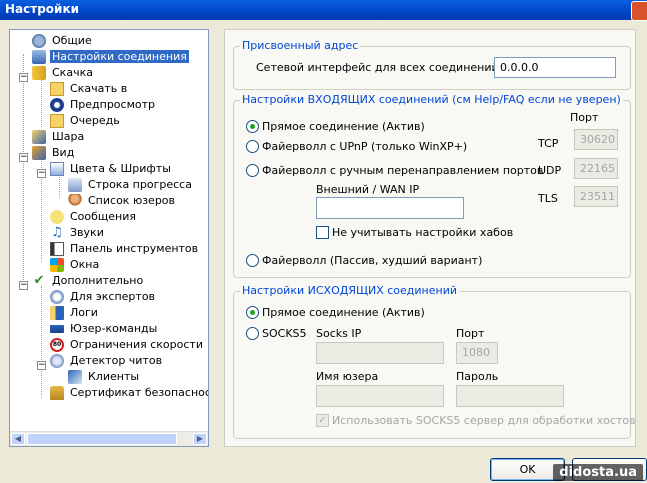 The width and height of the screenshot is (647, 483). What do you see at coordinates (639, 11) in the screenshot?
I see `close-button` at bounding box center [639, 11].